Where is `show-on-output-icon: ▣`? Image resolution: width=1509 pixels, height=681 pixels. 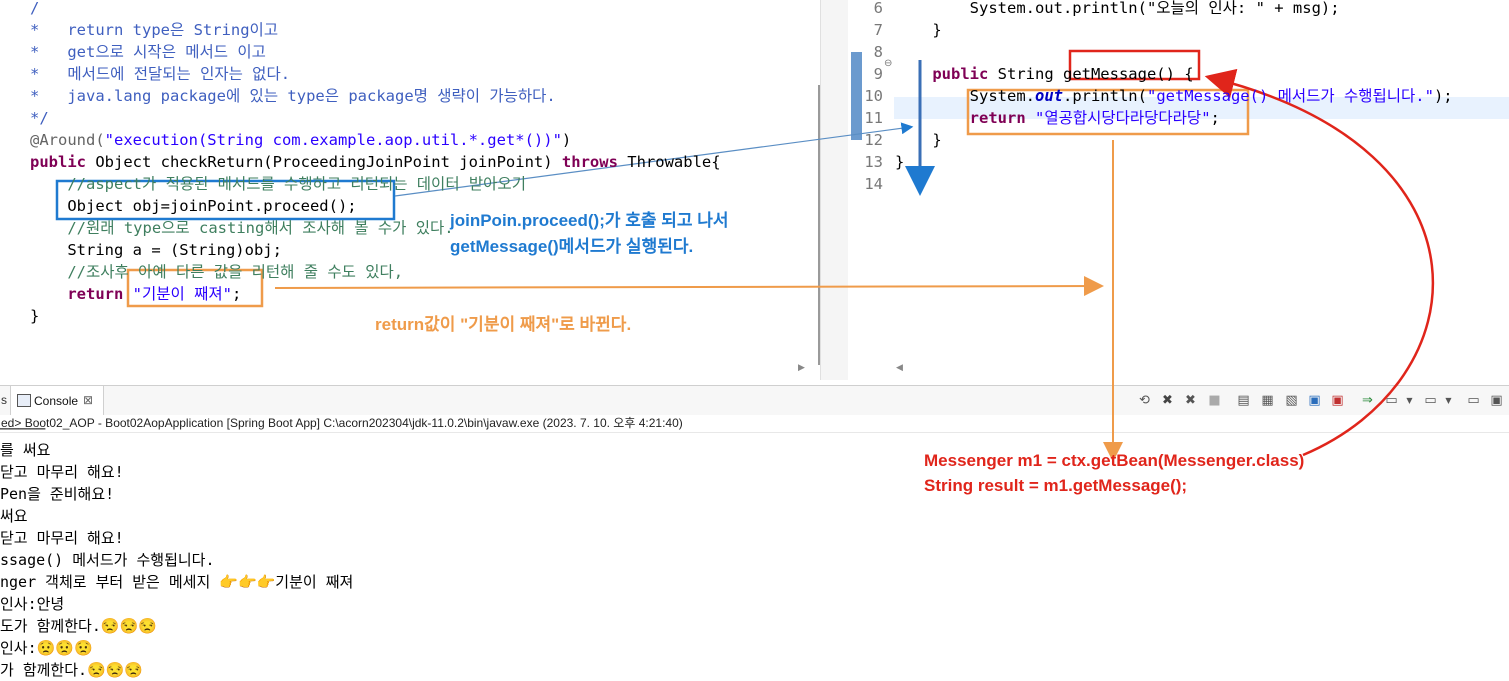
show-on-output-icon: ▣ is located at coordinates (1314, 400).